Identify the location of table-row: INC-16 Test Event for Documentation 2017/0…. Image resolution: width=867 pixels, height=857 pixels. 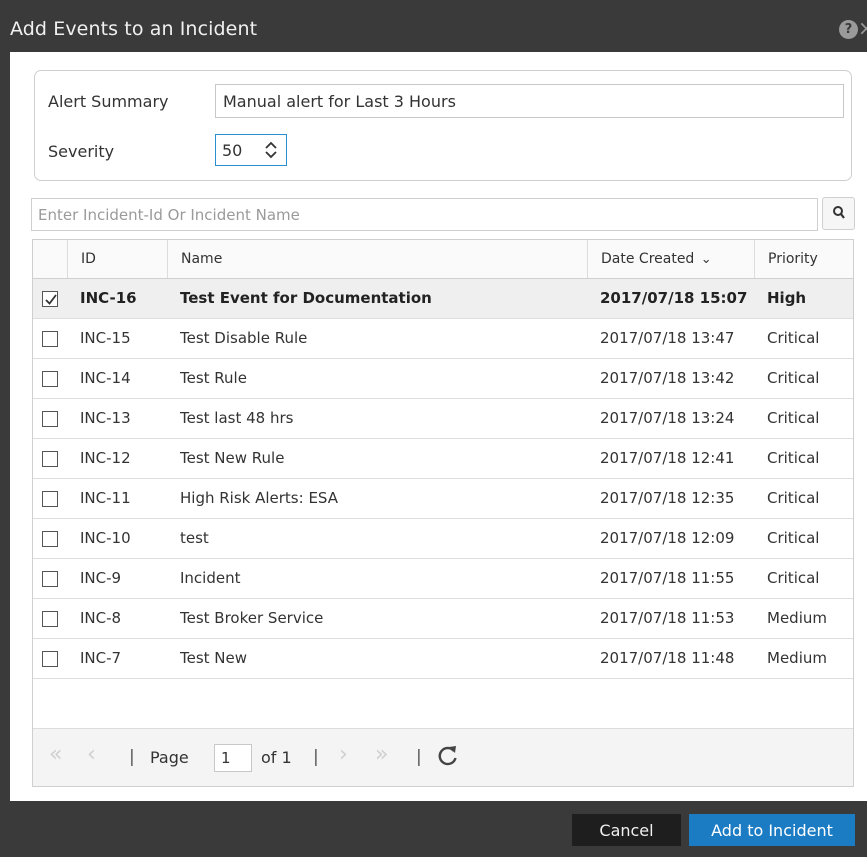
(443, 299).